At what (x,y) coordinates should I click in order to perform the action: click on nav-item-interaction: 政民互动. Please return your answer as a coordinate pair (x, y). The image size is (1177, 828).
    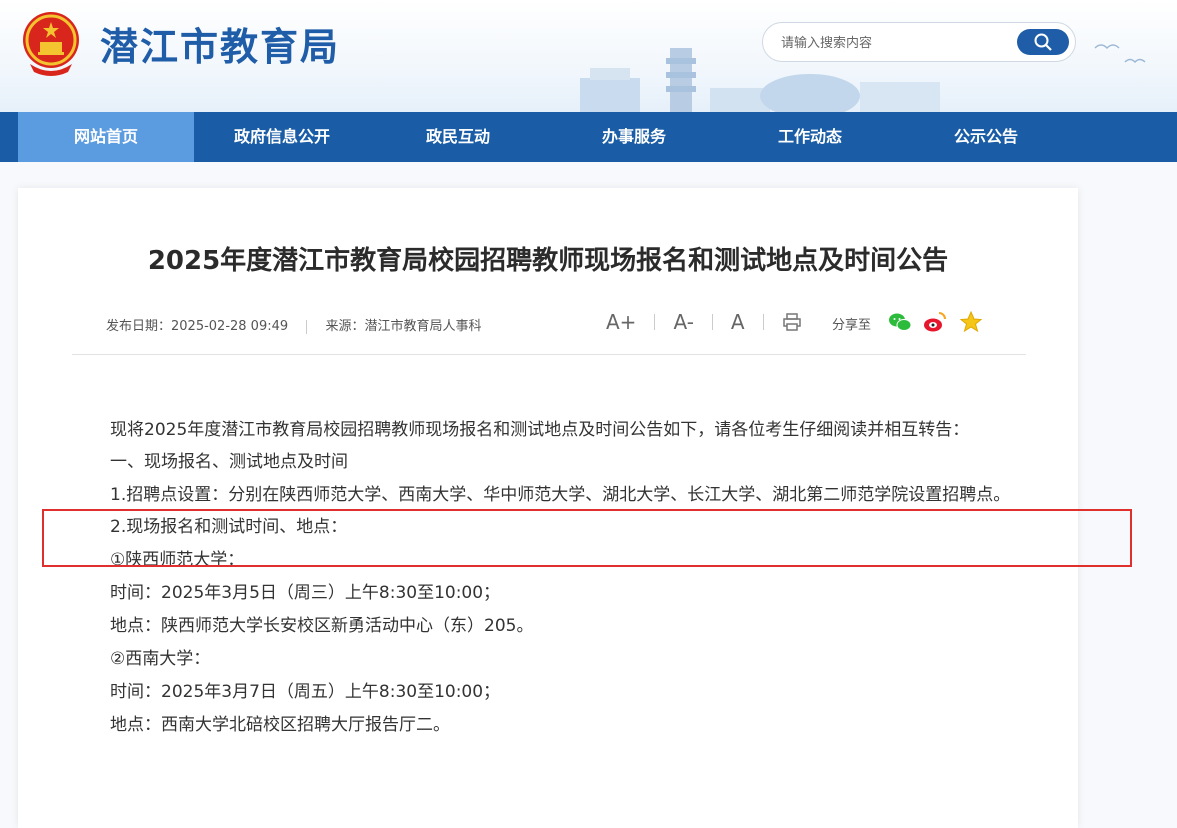
    Looking at the image, I should click on (458, 137).